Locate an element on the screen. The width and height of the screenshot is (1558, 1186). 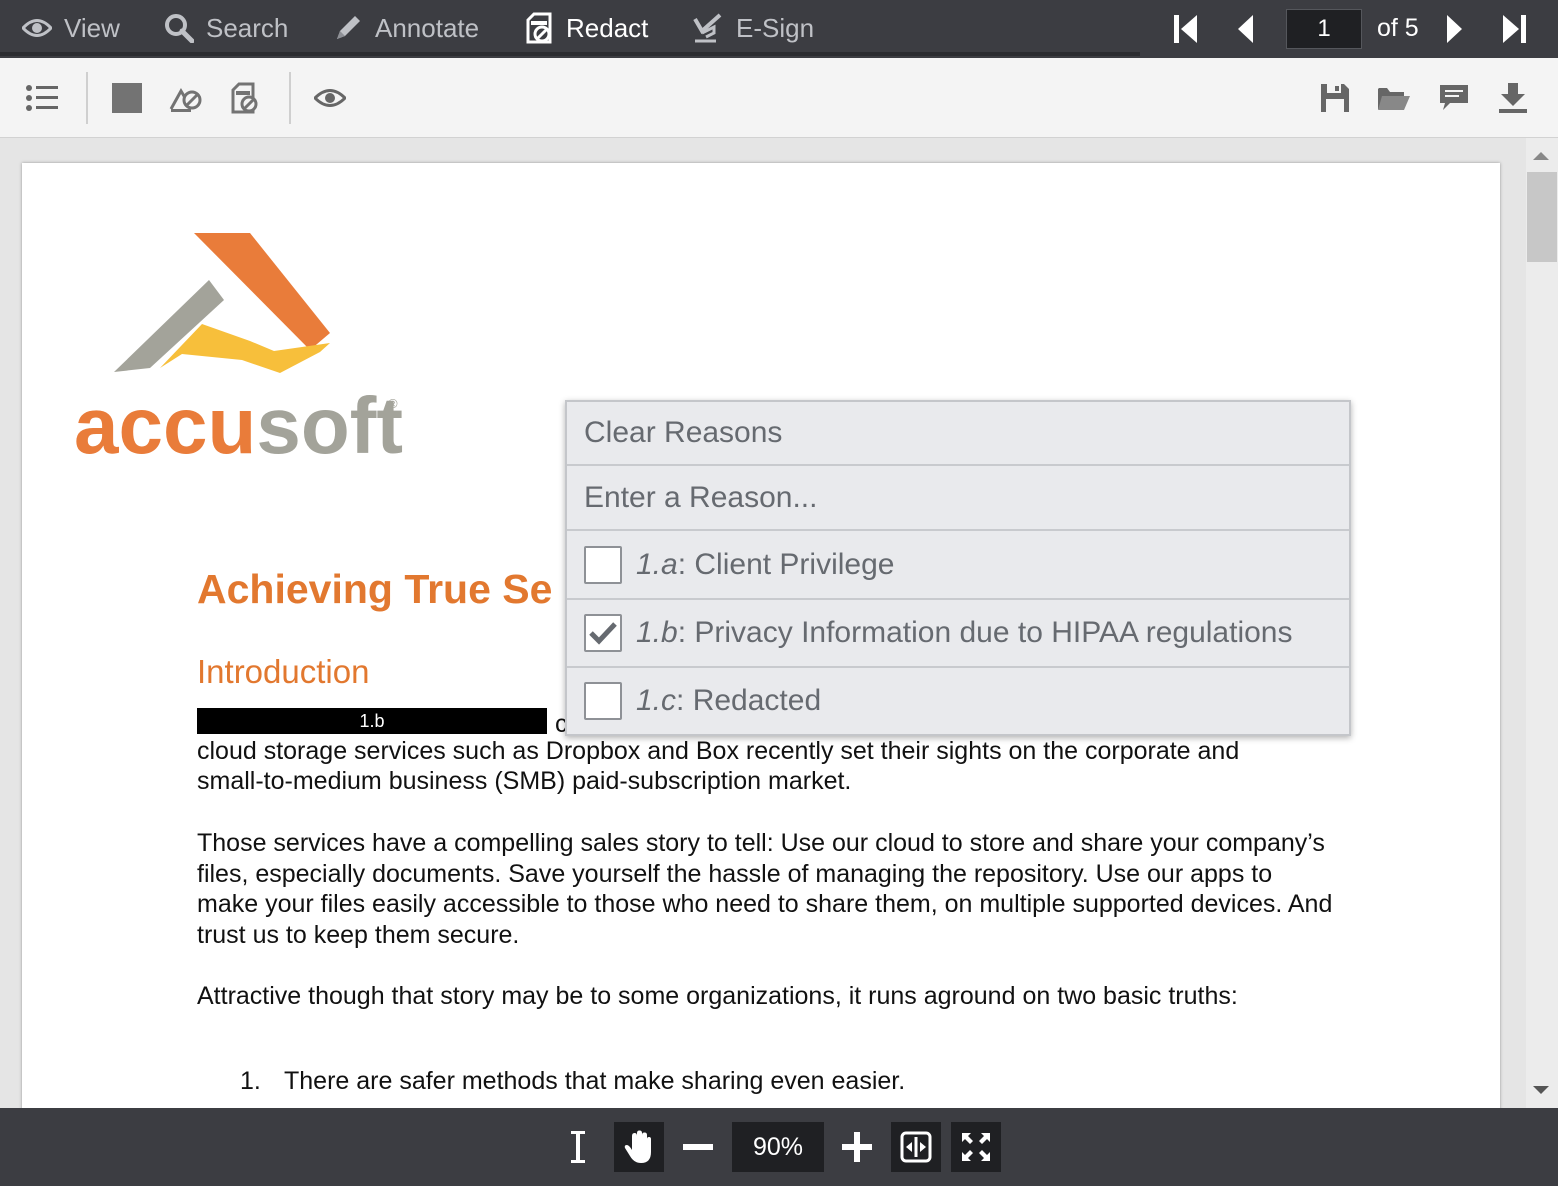
reason-item-1a: 1.a: Client Privilege is located at coordinates (958, 565).